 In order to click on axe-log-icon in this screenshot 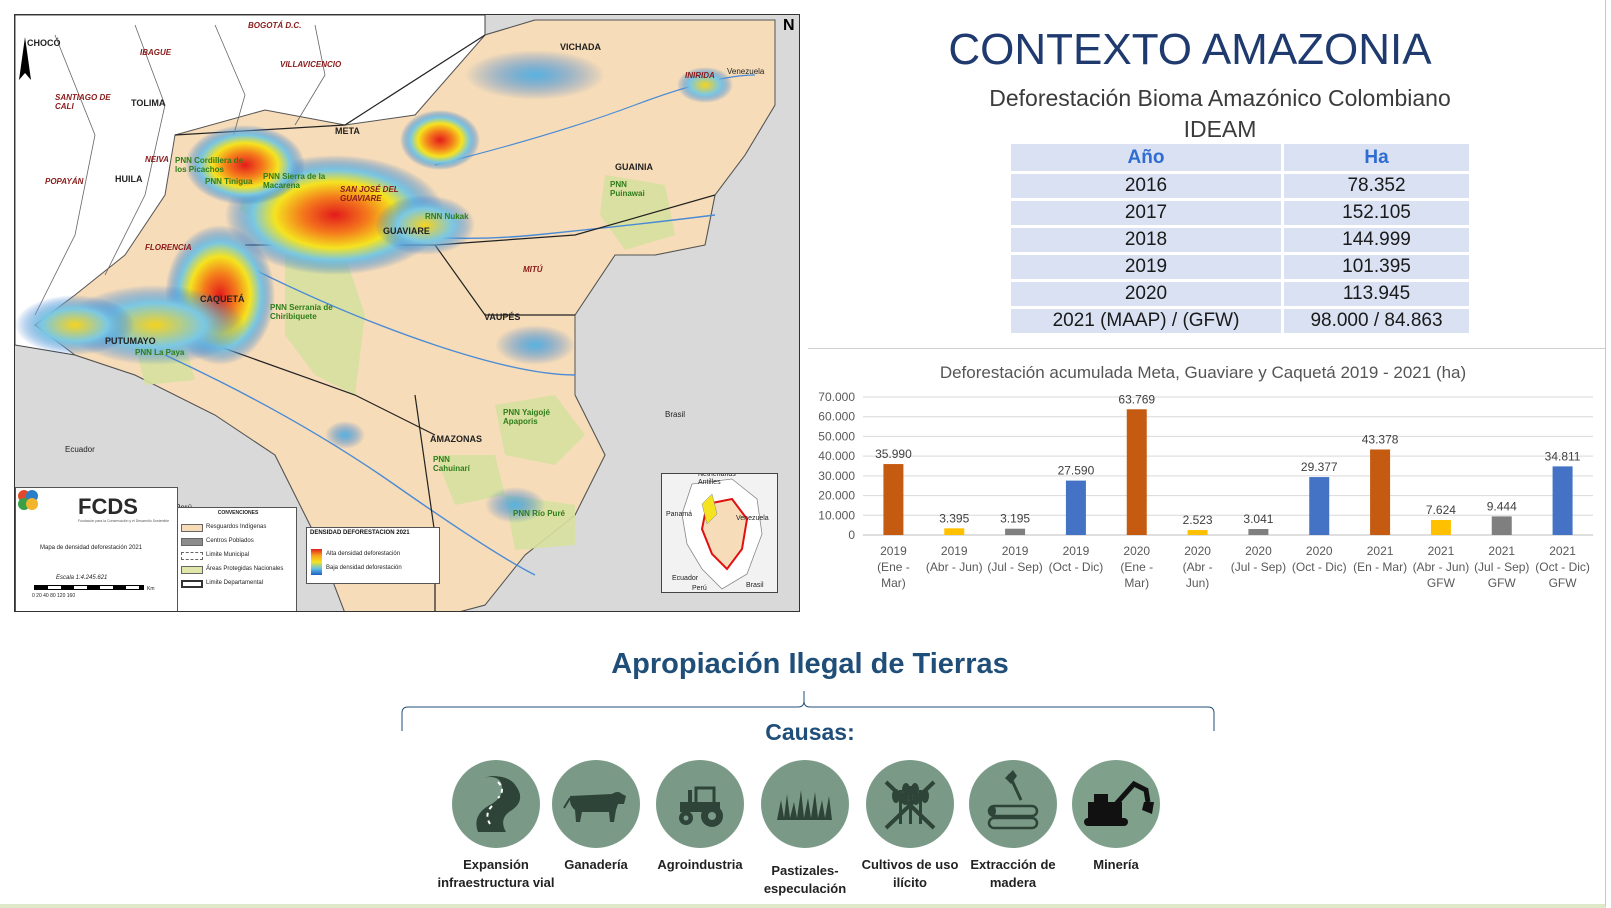, I will do `click(1013, 804)`.